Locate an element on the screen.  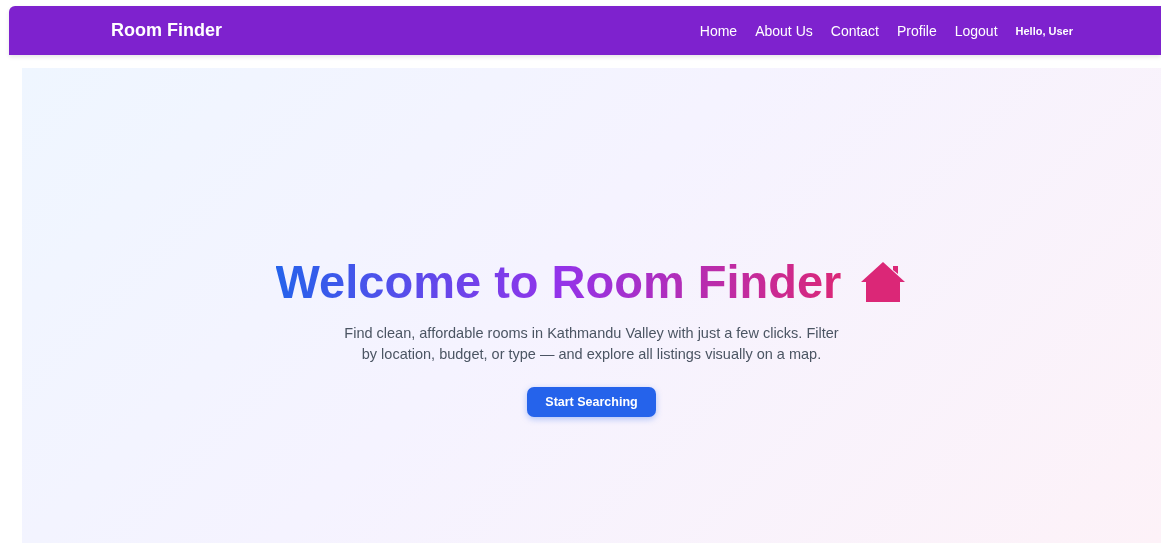
nav-link: Home is located at coordinates (718, 30).